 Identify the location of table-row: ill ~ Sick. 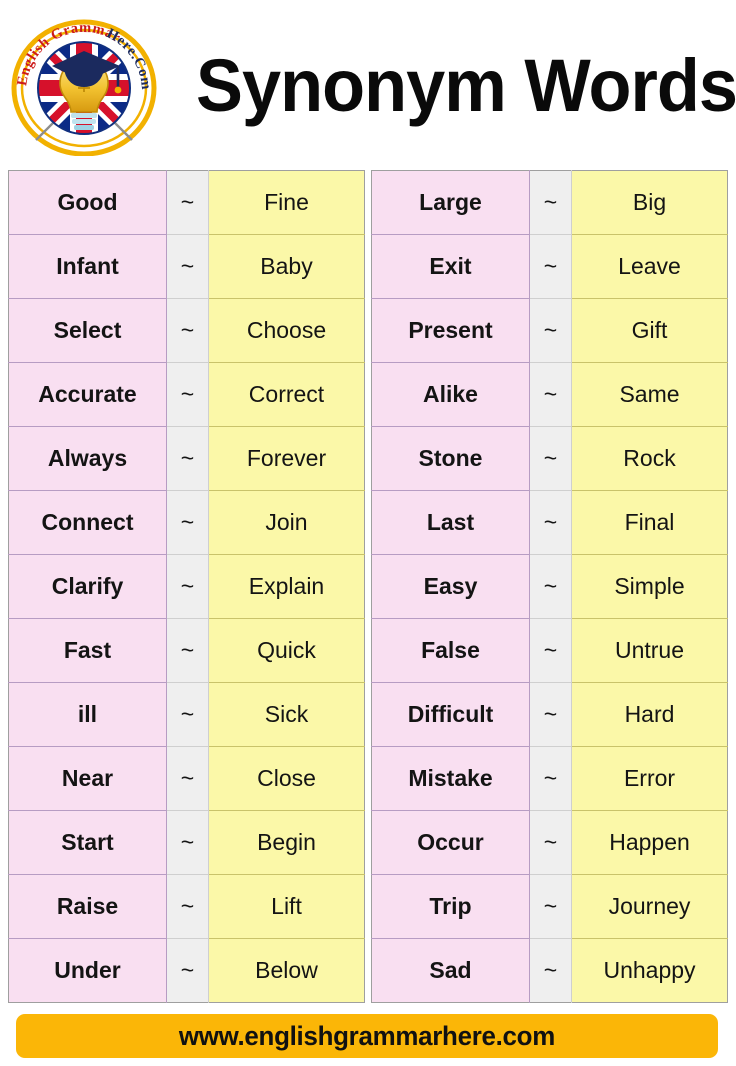
(186, 714).